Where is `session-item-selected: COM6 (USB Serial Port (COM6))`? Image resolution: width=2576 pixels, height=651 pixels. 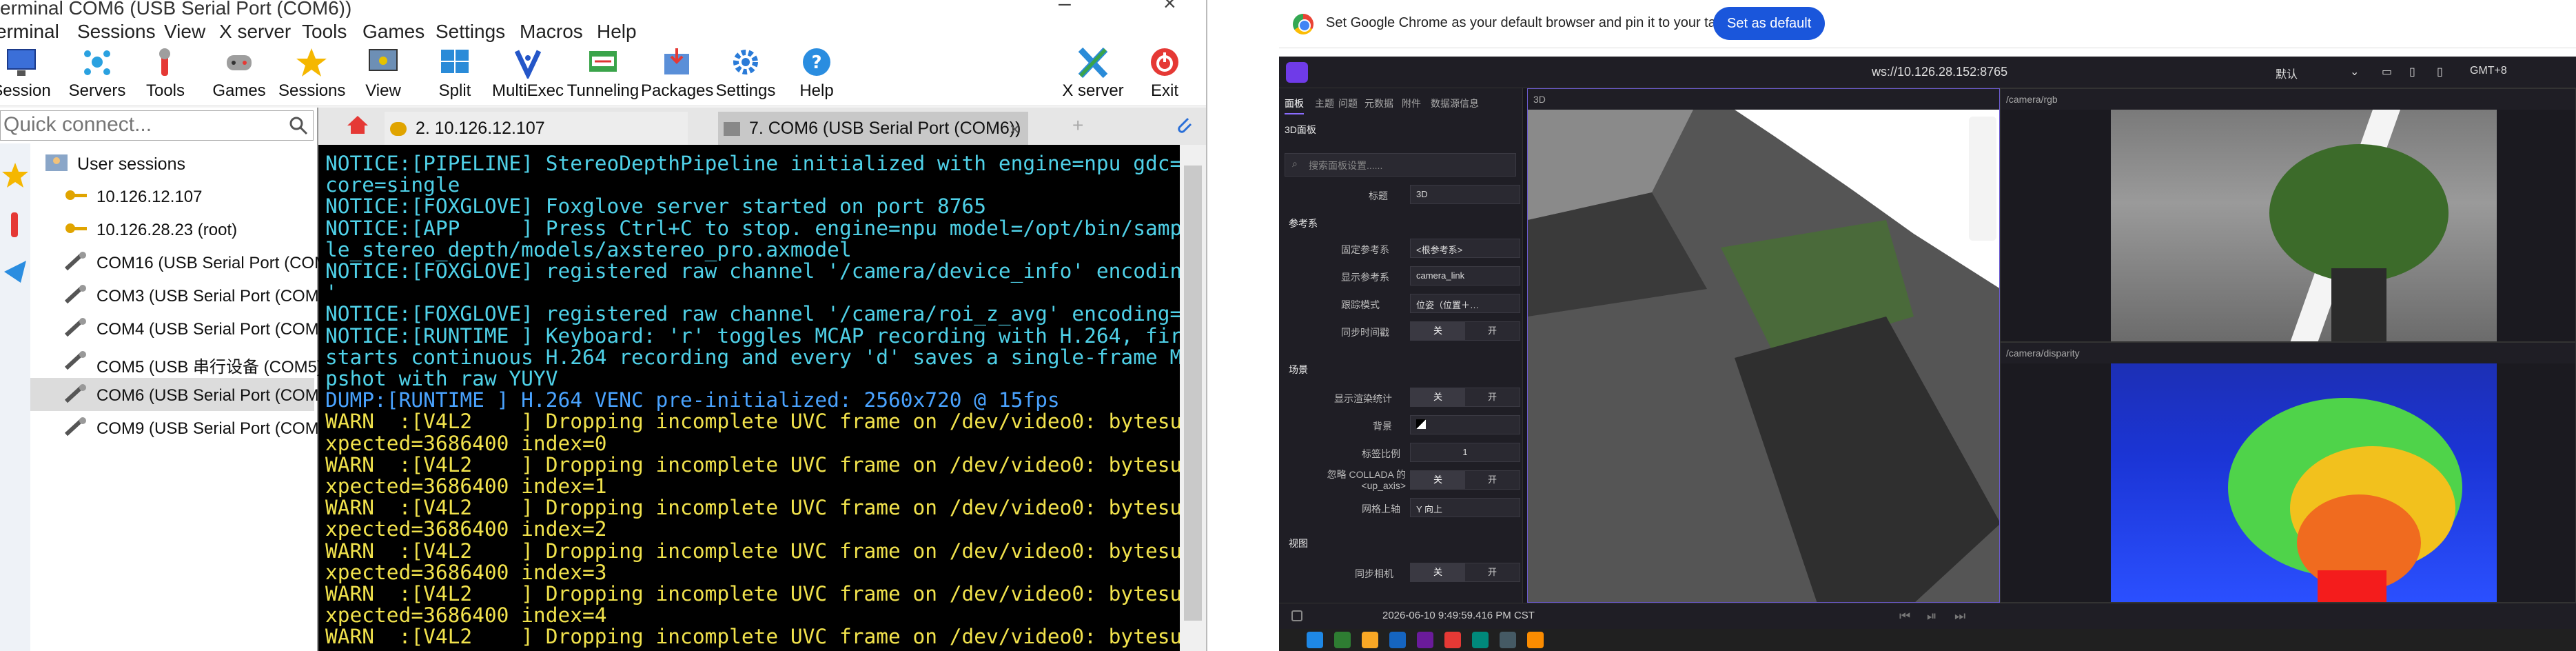 session-item-selected: COM6 (USB Serial Port (COM6)) is located at coordinates (184, 394).